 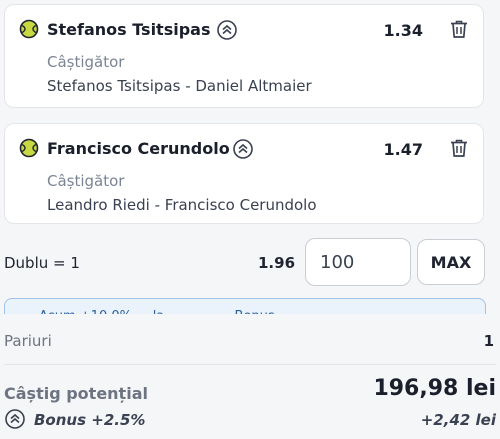 I want to click on selection-event: Leandro Riedi - Francisco Cerundolo, so click(x=182, y=205).